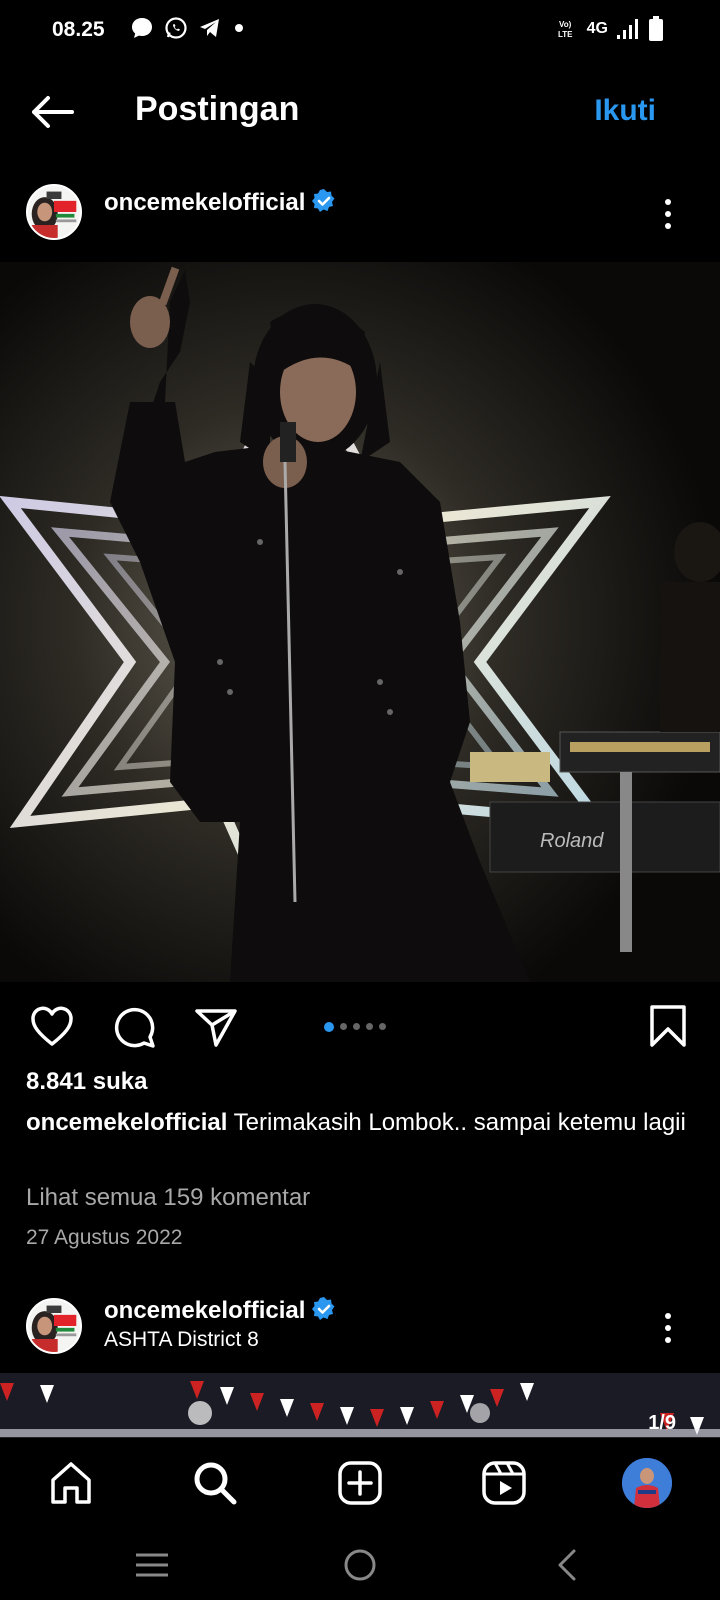 This screenshot has width=720, height=1600. I want to click on caption-username: oncemekelofficial, so click(126, 1122).